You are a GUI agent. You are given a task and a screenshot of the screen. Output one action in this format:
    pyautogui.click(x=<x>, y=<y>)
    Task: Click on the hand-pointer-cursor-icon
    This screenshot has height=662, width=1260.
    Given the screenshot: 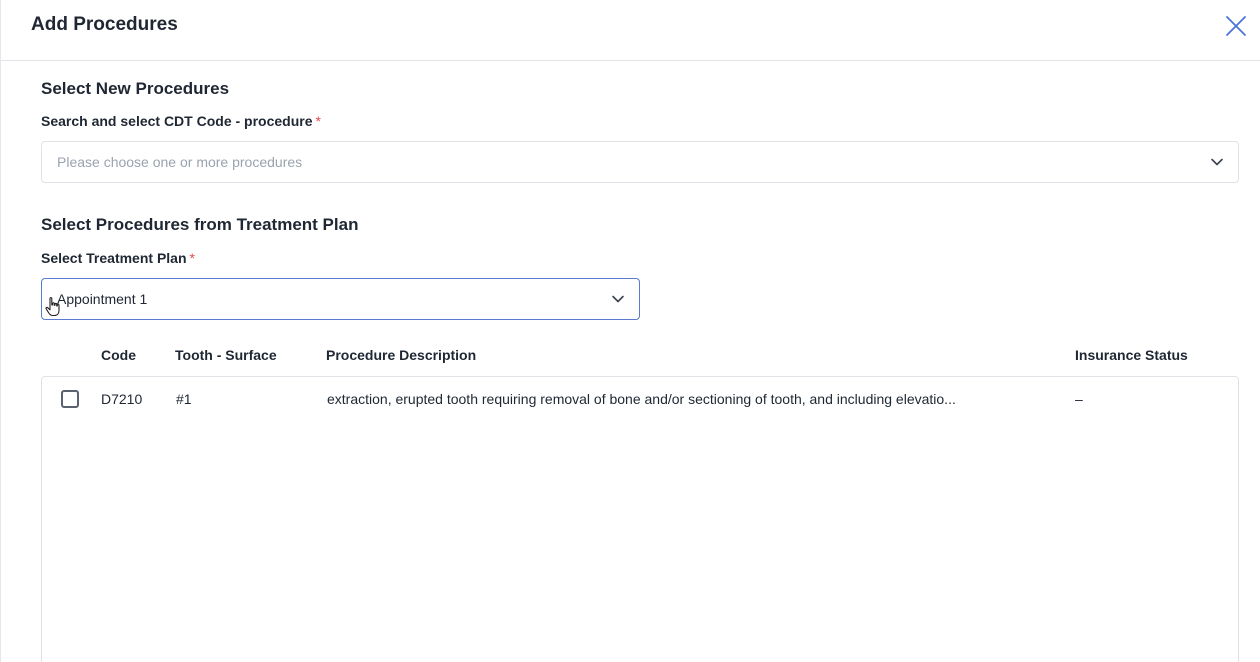 What is the action you would take?
    pyautogui.click(x=53, y=307)
    